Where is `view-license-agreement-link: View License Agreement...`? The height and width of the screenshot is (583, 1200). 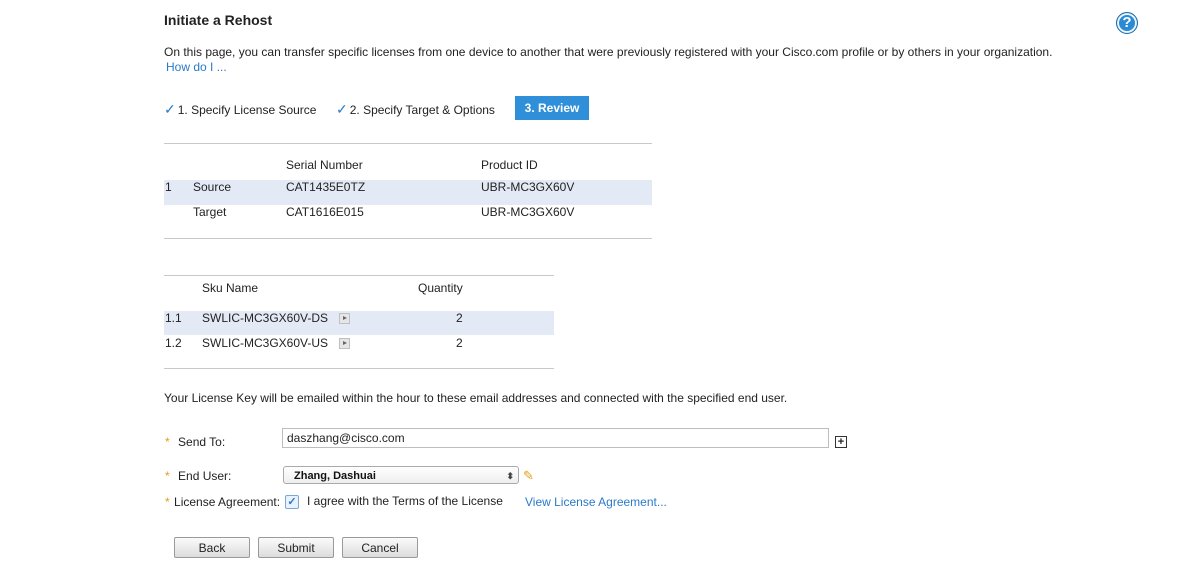
view-license-agreement-link: View License Agreement... is located at coordinates (596, 502).